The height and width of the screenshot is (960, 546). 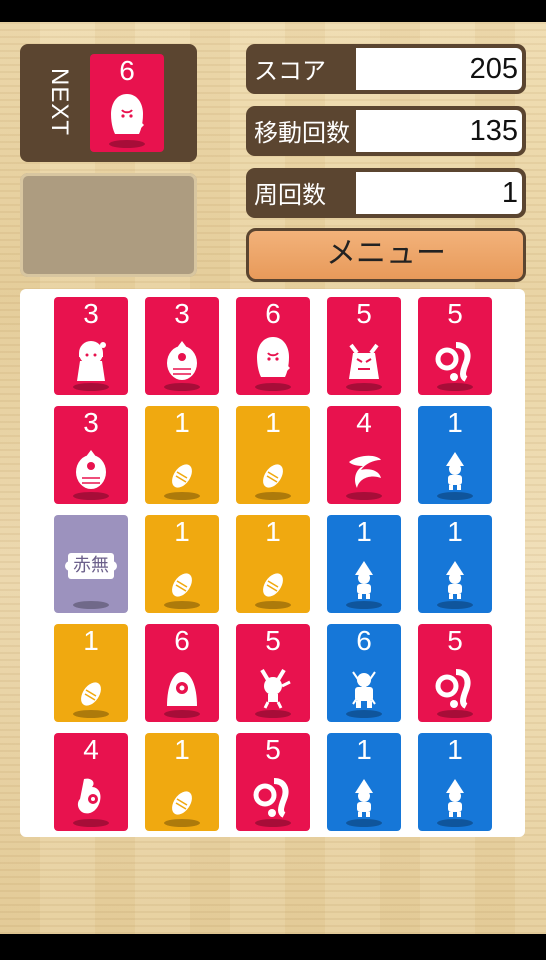 I want to click on score-label: スコア, so click(x=290, y=71).